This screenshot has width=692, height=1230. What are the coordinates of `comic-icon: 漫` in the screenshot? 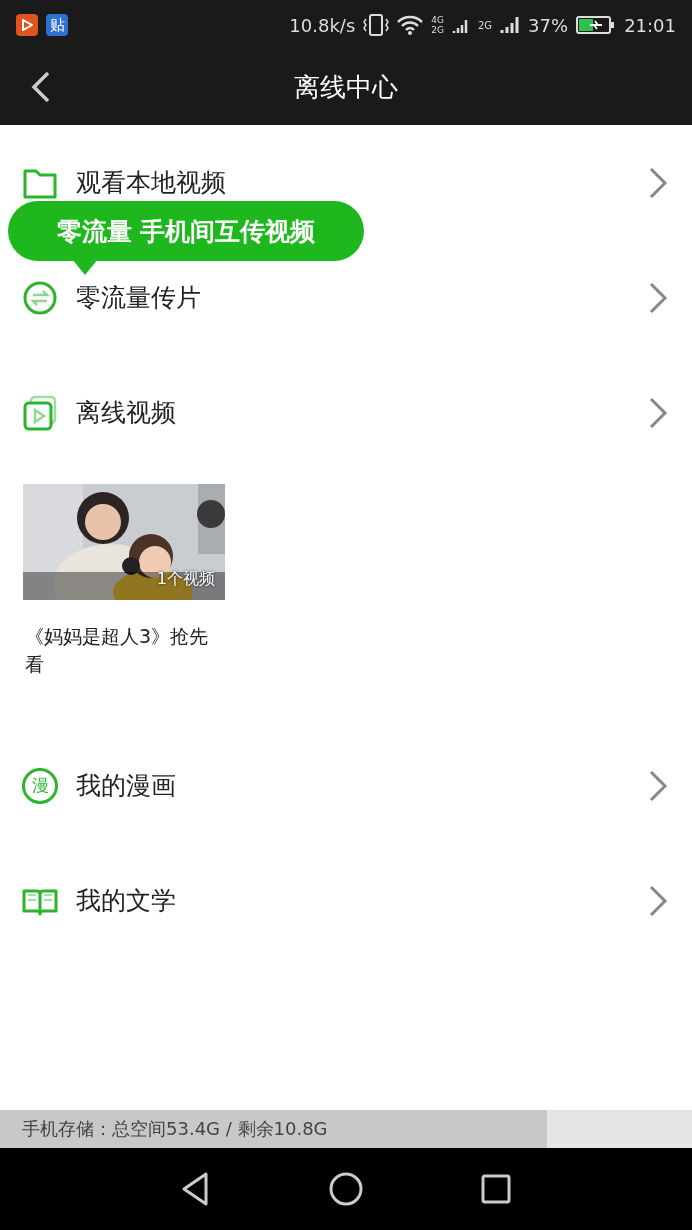 It's located at (40, 785).